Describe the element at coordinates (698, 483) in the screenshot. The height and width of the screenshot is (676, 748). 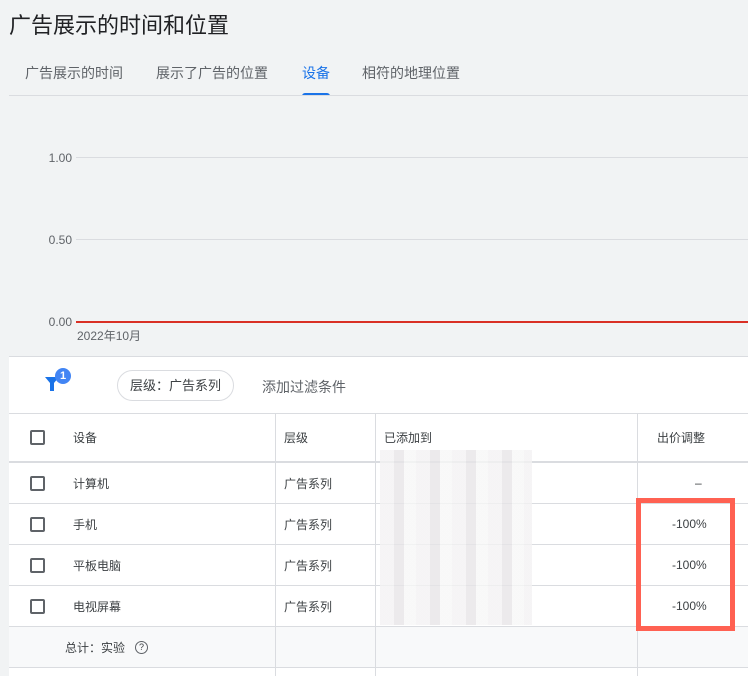
I see `bid-adjustment: –` at that location.